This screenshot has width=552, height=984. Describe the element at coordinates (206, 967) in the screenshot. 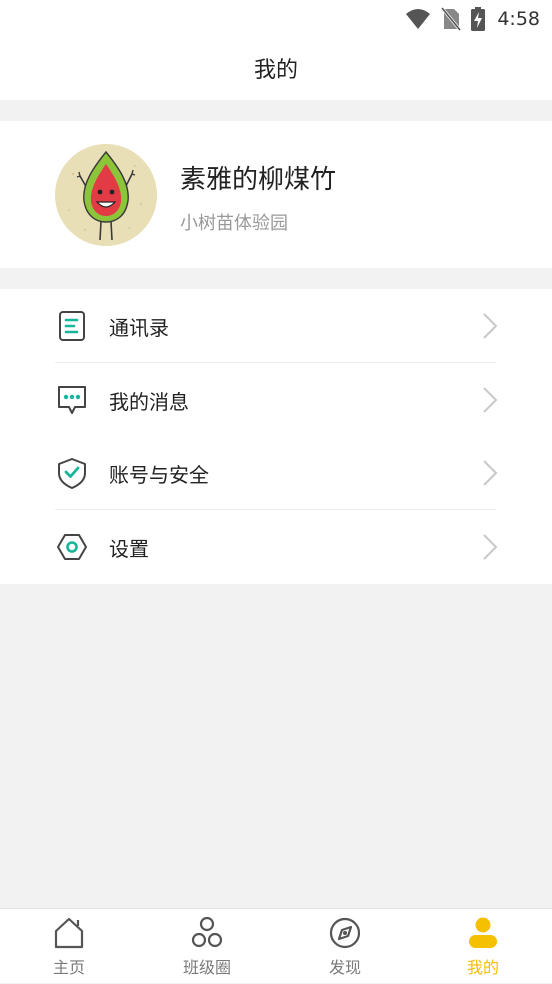

I see `tab-label: 班级圈` at that location.